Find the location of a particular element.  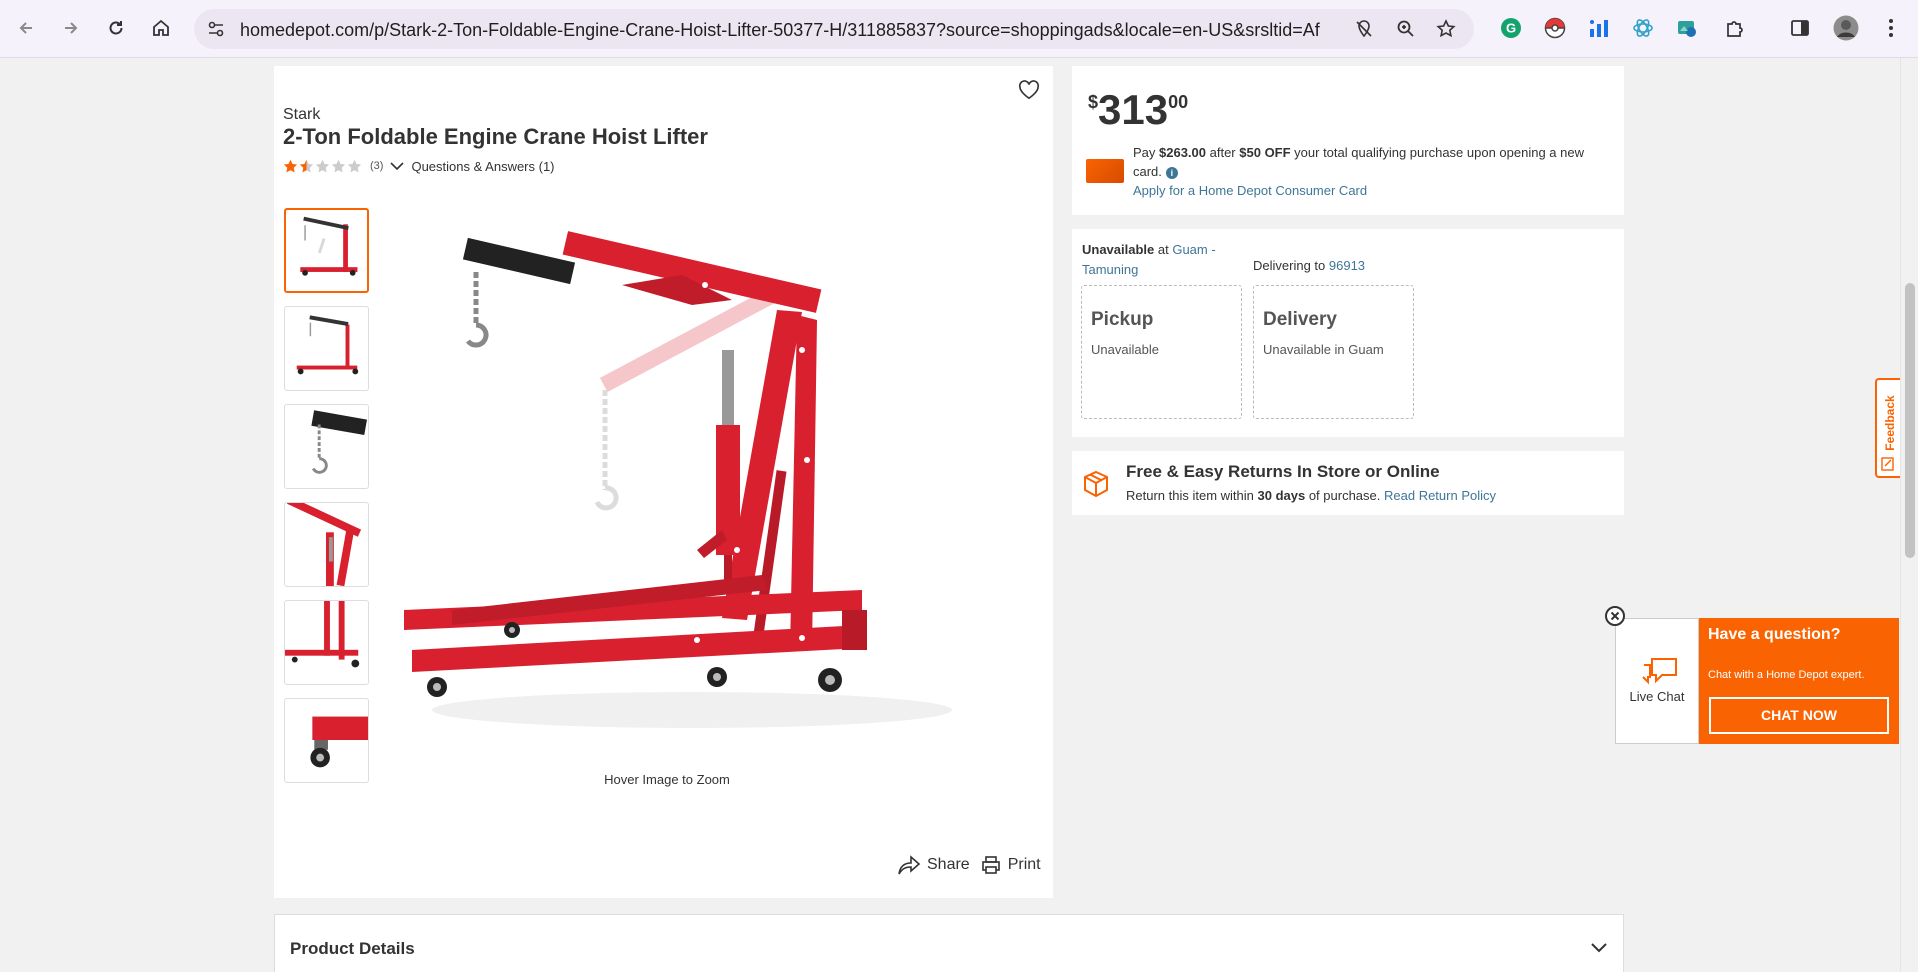

profile-avatar-icon is located at coordinates (1846, 28).